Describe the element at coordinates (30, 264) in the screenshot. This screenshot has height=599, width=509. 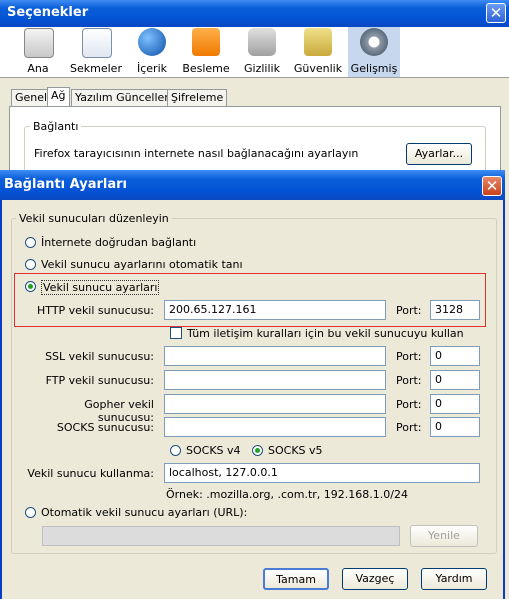
I see `radio-auto-detect` at that location.